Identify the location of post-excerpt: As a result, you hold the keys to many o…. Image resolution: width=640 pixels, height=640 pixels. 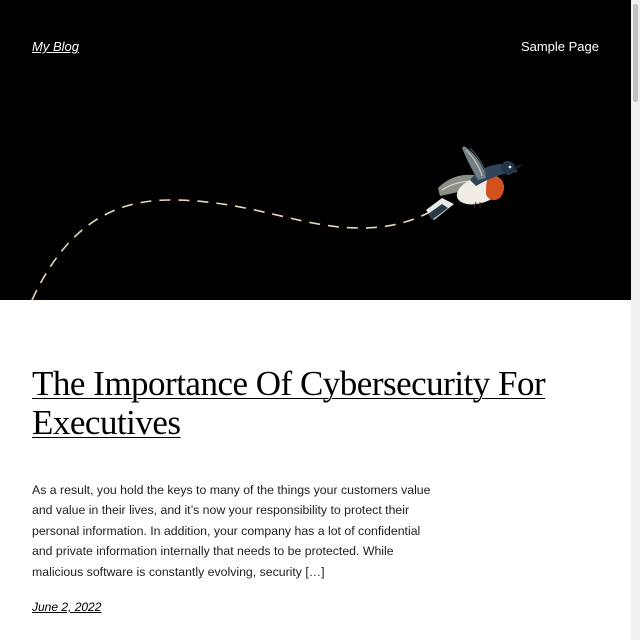
(231, 531).